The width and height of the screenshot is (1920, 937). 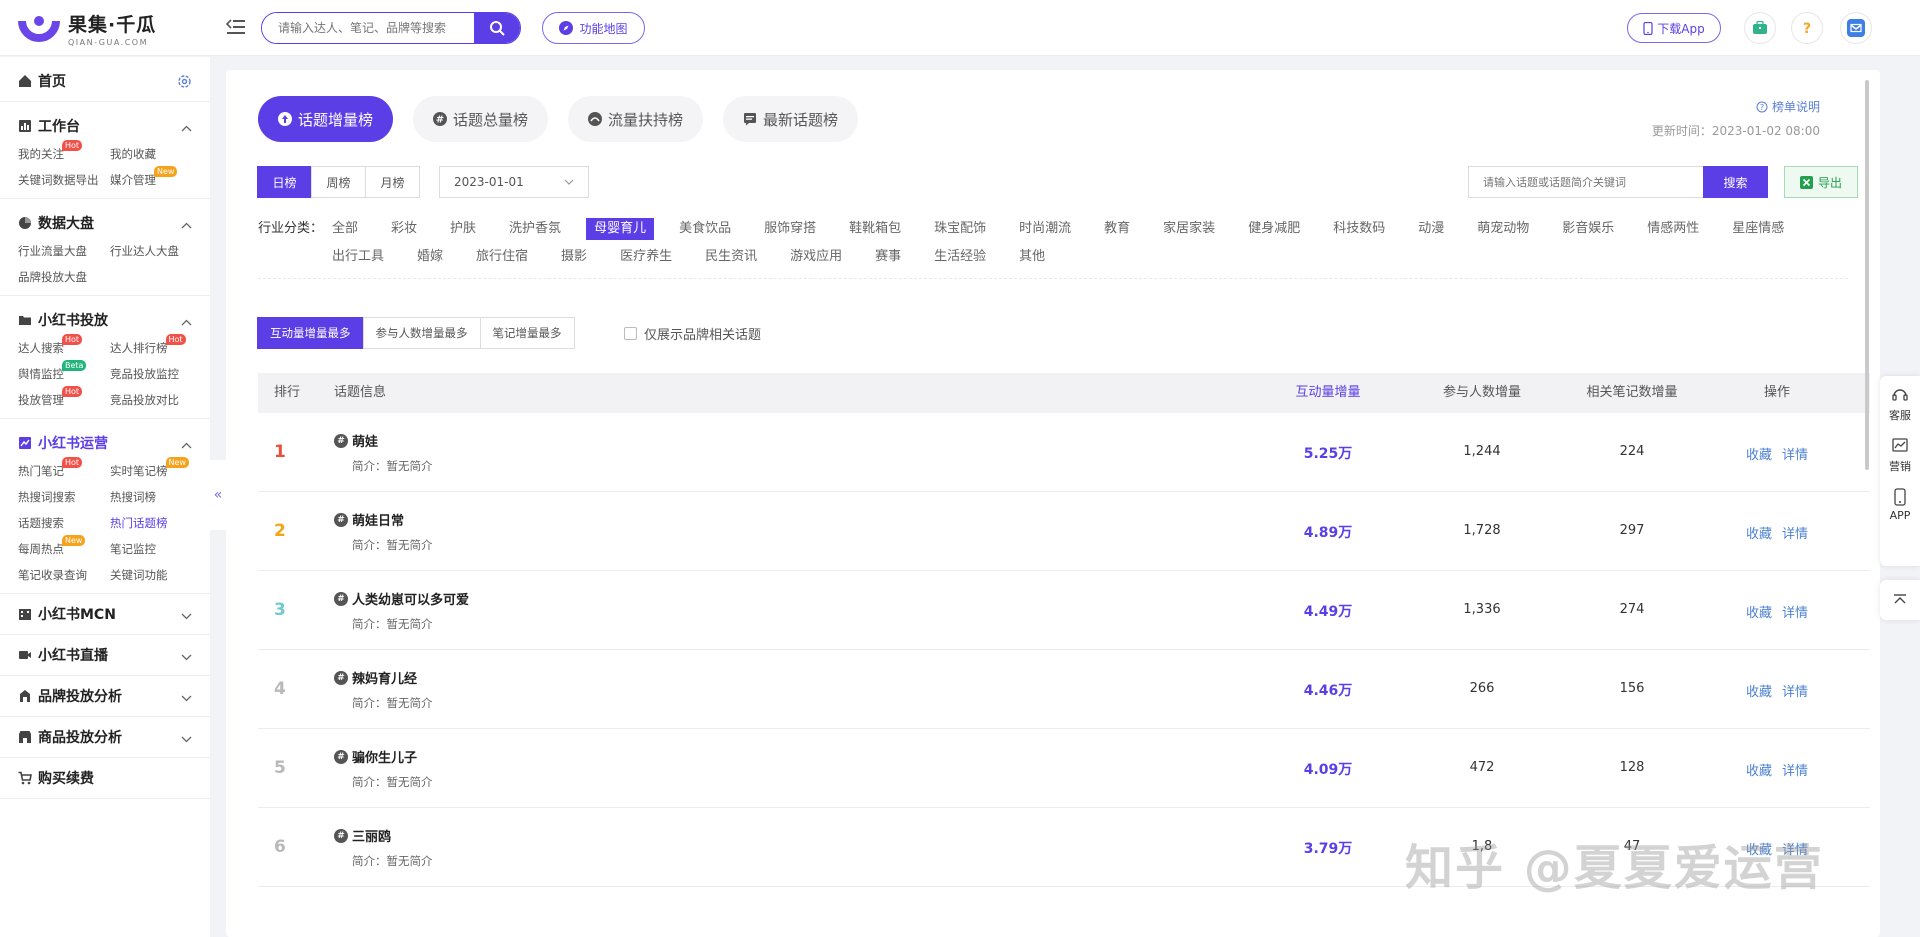 I want to click on sidebar-item: 笔记收录查询, so click(x=64, y=575).